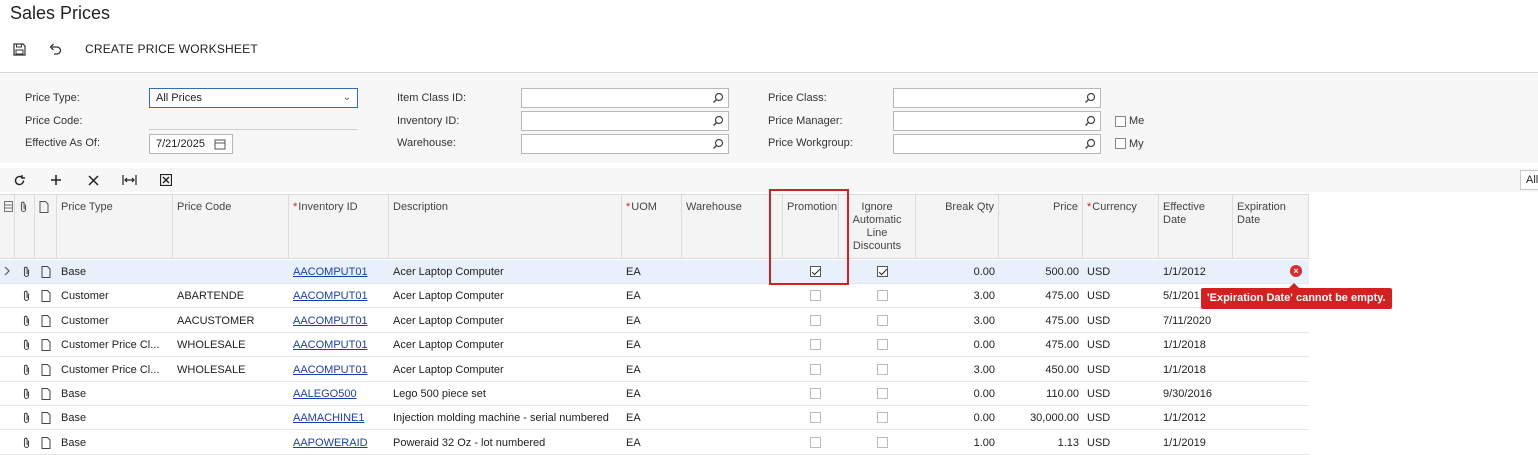  I want to click on header-price-type: Price Type, so click(115, 227).